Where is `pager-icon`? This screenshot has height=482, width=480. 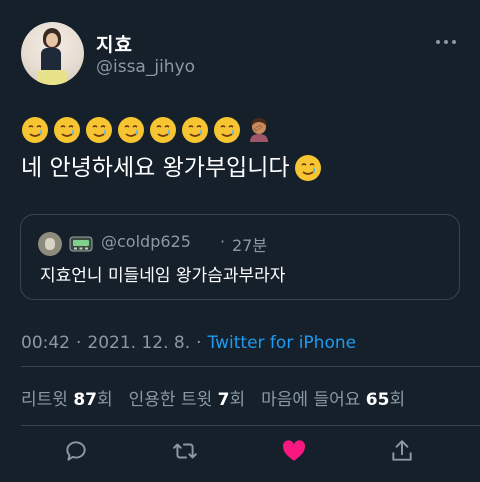
pager-icon is located at coordinates (81, 244).